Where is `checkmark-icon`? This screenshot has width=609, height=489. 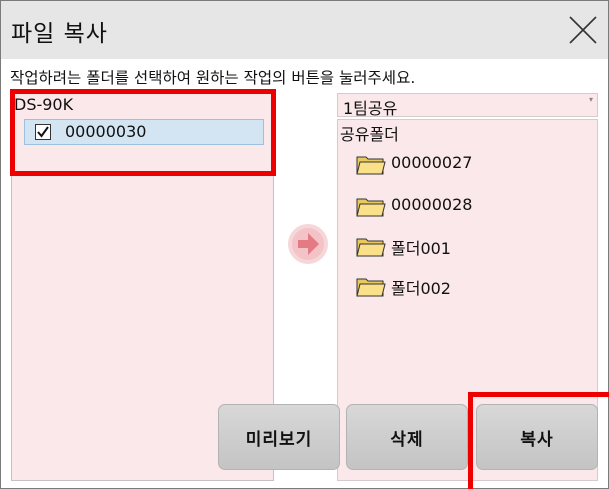 checkmark-icon is located at coordinates (43, 132).